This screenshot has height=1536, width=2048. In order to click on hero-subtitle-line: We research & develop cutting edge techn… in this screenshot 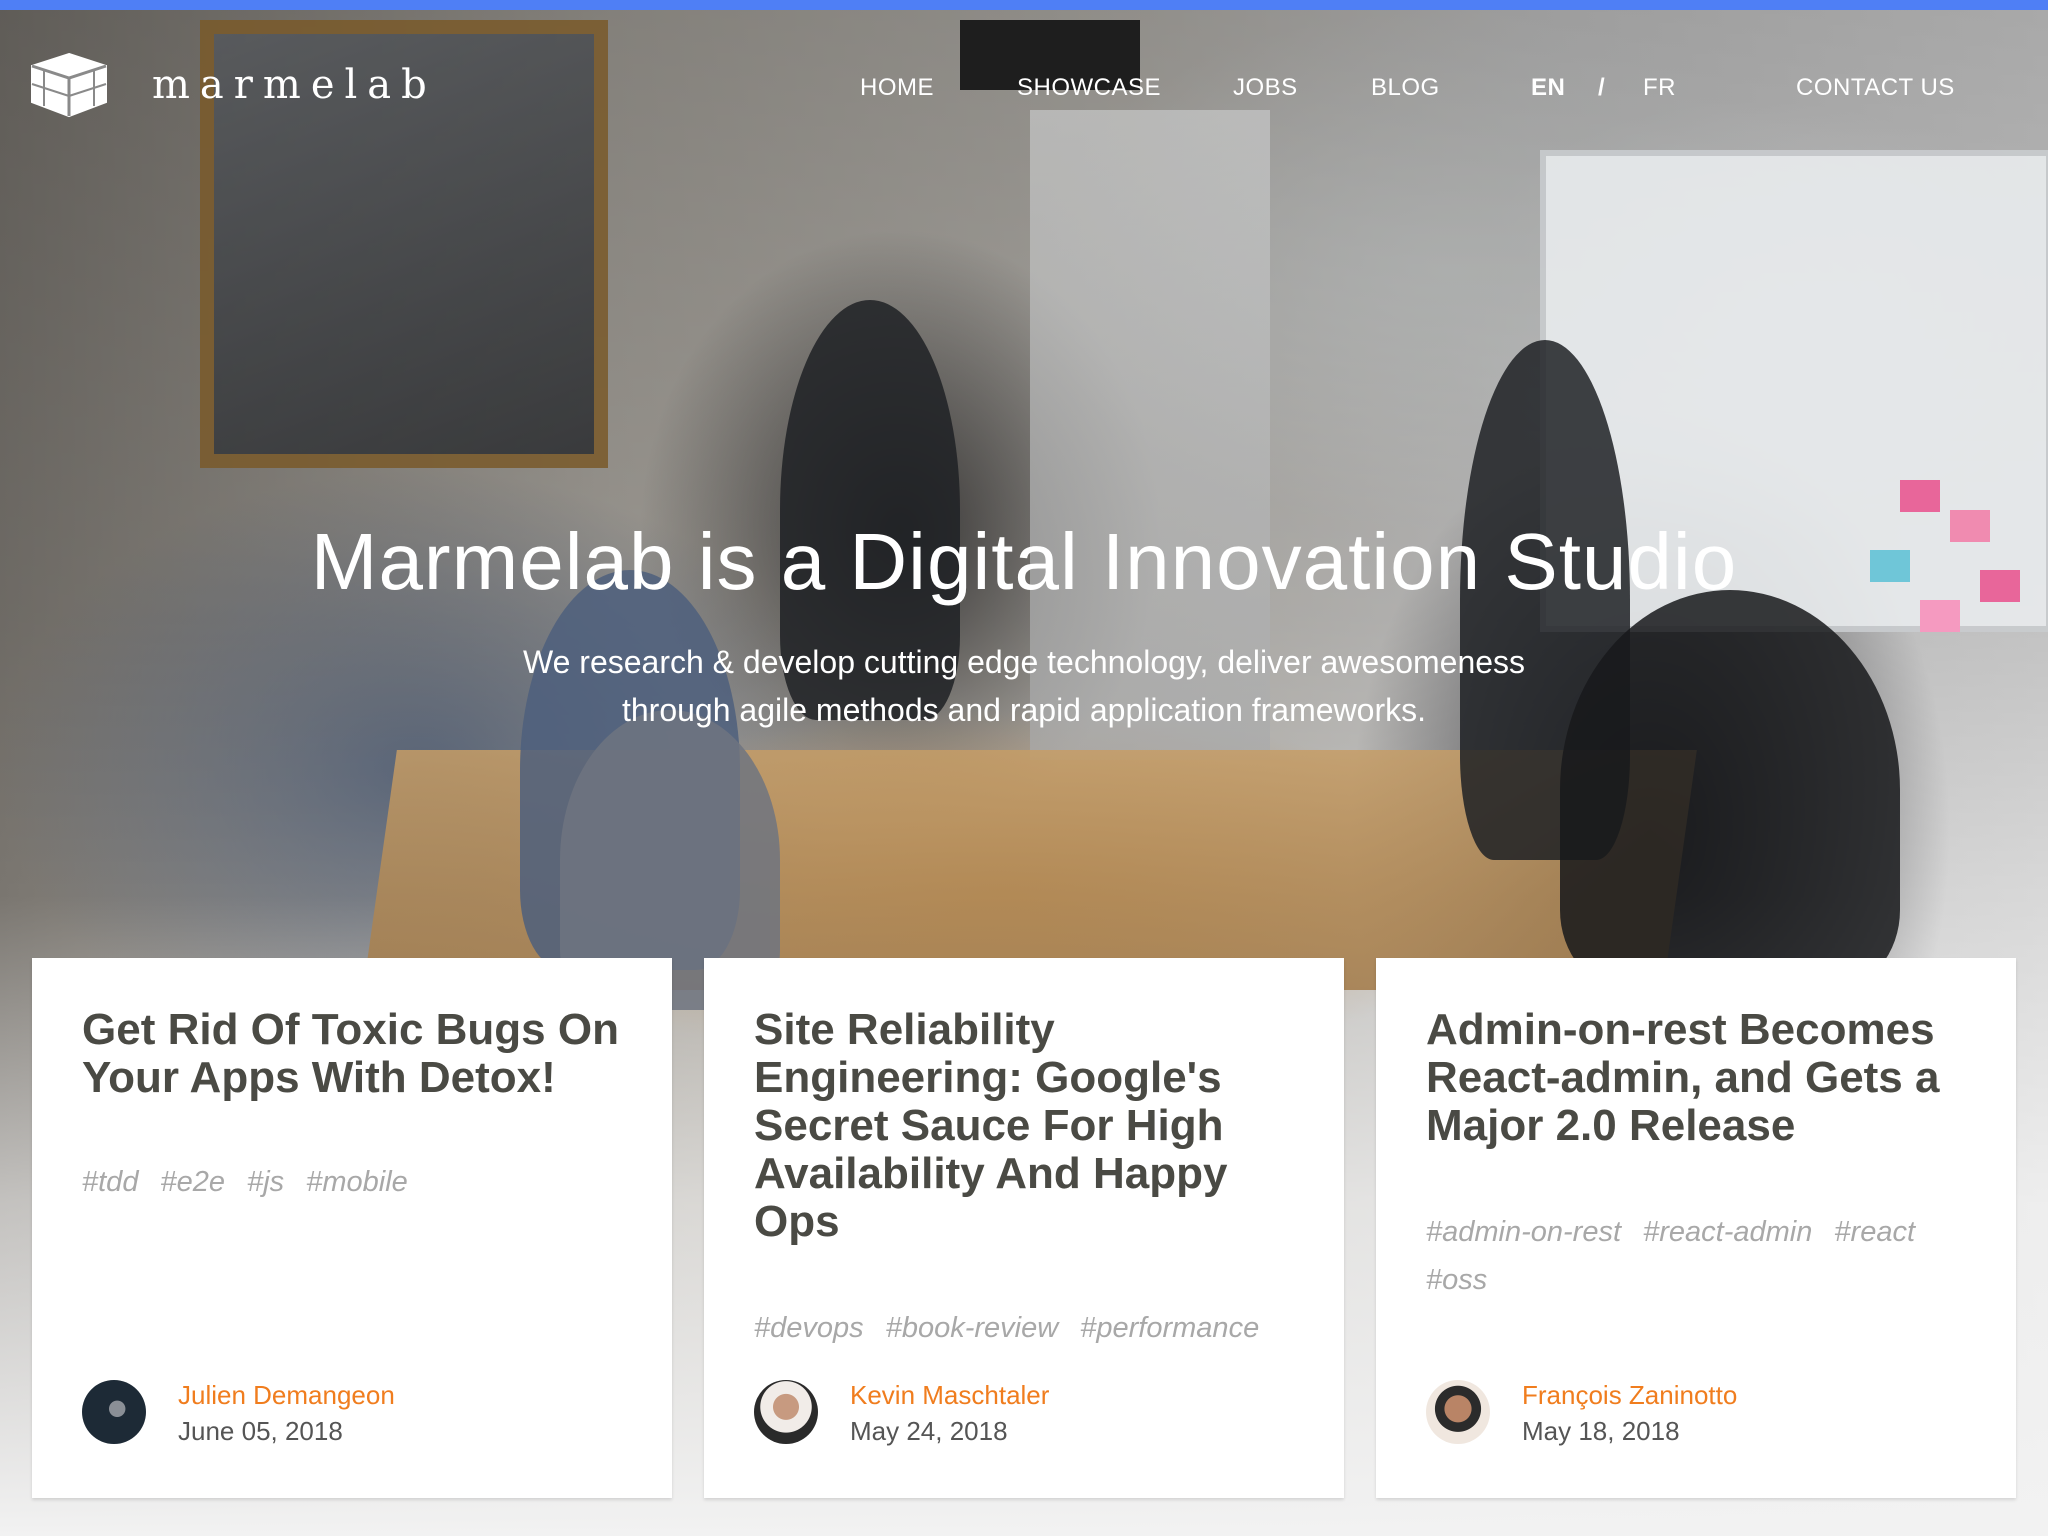, I will do `click(1024, 662)`.